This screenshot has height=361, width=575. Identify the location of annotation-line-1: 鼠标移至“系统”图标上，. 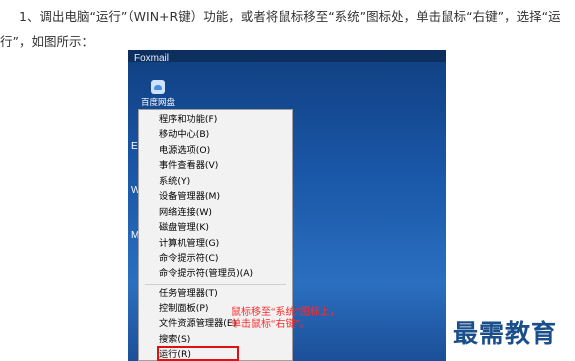
(285, 312).